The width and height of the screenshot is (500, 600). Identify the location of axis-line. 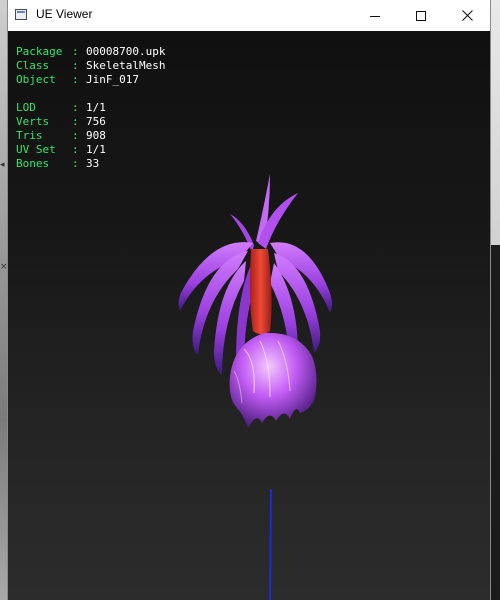
(270, 544).